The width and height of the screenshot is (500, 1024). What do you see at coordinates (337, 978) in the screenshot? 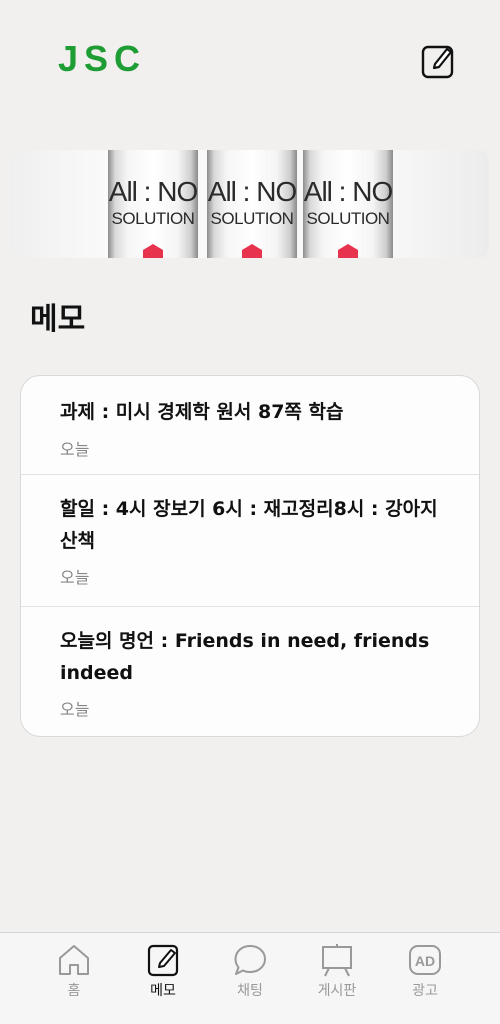
I see `tab-board: 게시판` at bounding box center [337, 978].